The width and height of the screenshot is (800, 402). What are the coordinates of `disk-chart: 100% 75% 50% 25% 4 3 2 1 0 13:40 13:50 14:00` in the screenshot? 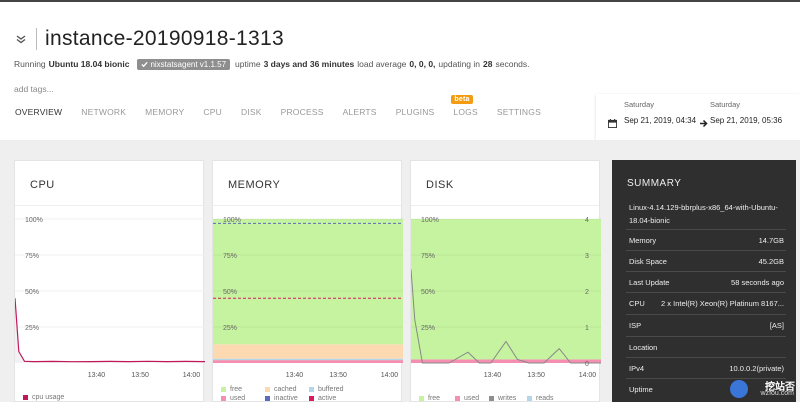 It's located at (506, 298).